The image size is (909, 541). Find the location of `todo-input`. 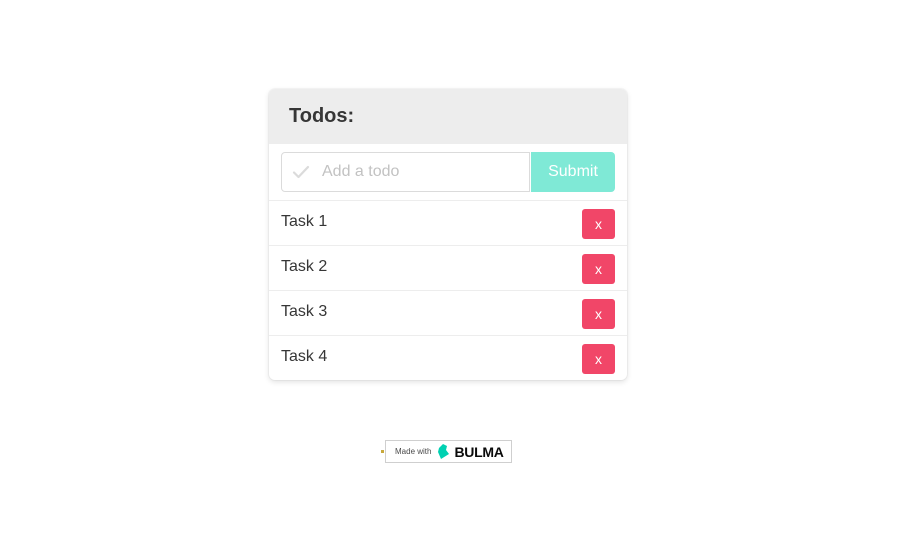

todo-input is located at coordinates (422, 172).